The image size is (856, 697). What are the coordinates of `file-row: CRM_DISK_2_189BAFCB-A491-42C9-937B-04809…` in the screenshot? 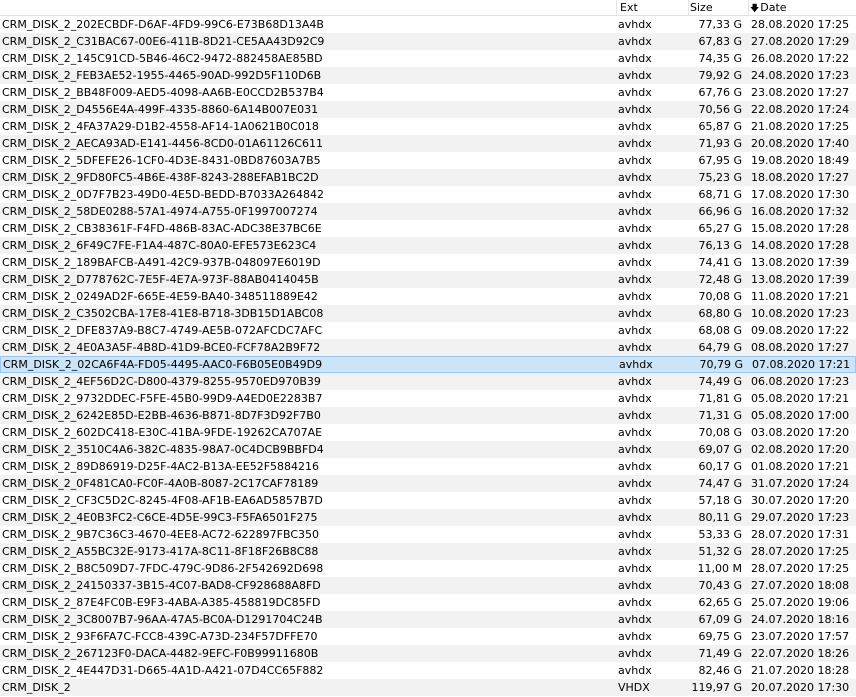 It's located at (428, 262).